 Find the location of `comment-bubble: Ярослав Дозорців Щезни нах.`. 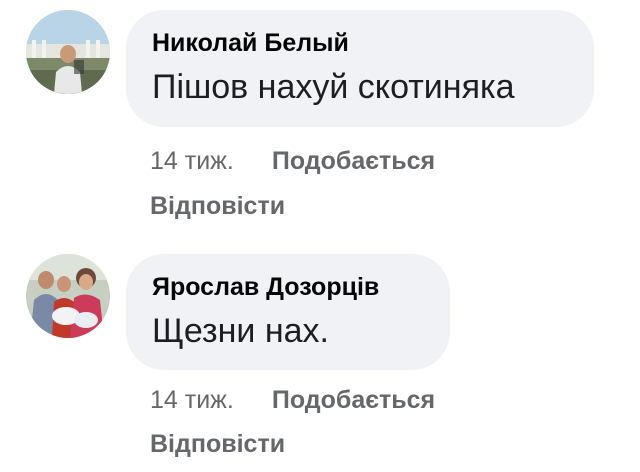

comment-bubble: Ярослав Дозорців Щезни нах. is located at coordinates (288, 312).